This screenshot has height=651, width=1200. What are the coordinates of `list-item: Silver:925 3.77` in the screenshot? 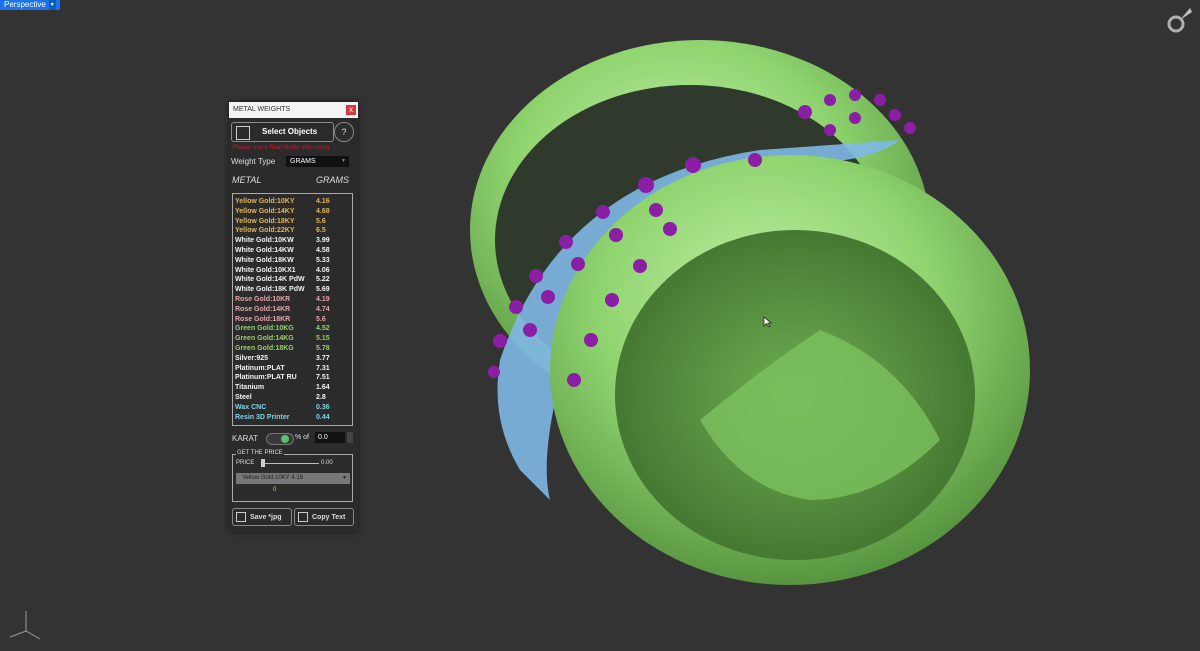 It's located at (292, 359).